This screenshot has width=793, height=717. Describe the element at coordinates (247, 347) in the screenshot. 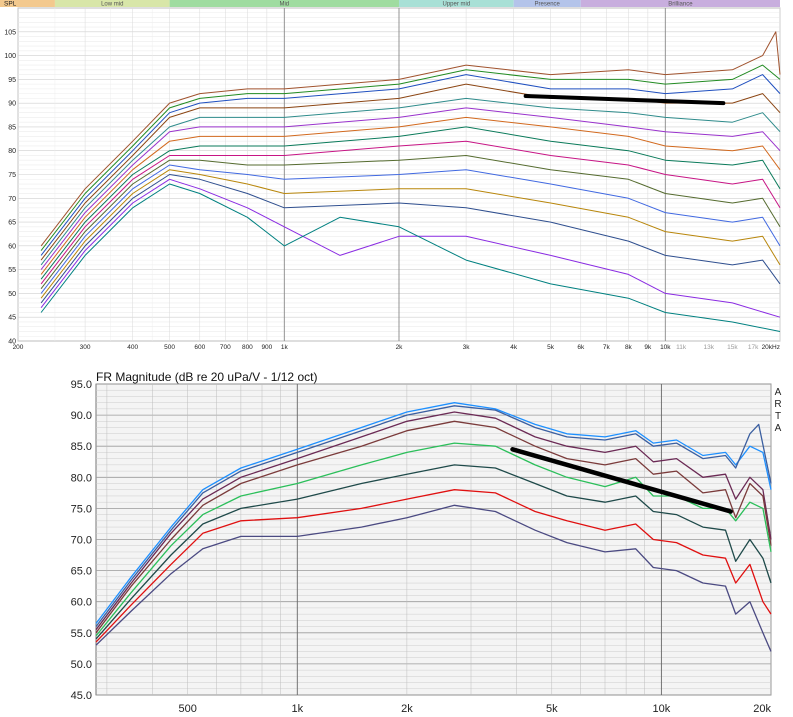

I see `x-tick-label: 800` at that location.